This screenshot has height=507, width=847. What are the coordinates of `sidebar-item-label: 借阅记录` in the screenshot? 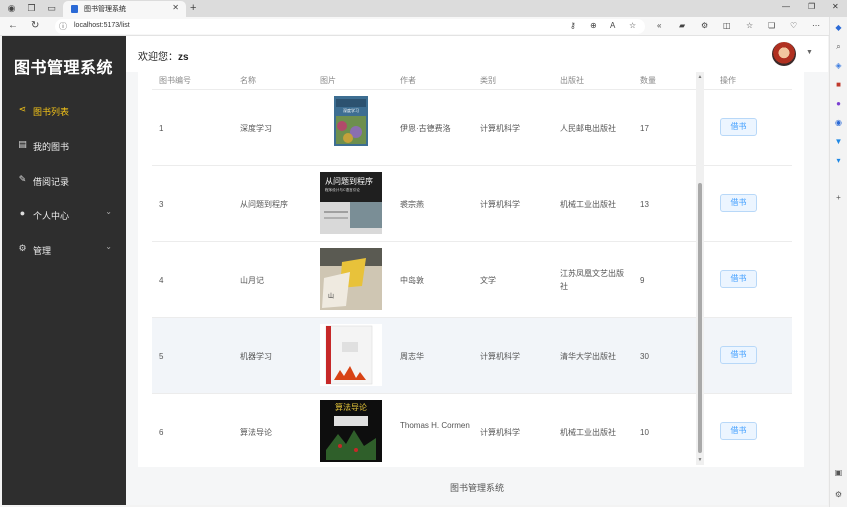 It's located at (51, 182).